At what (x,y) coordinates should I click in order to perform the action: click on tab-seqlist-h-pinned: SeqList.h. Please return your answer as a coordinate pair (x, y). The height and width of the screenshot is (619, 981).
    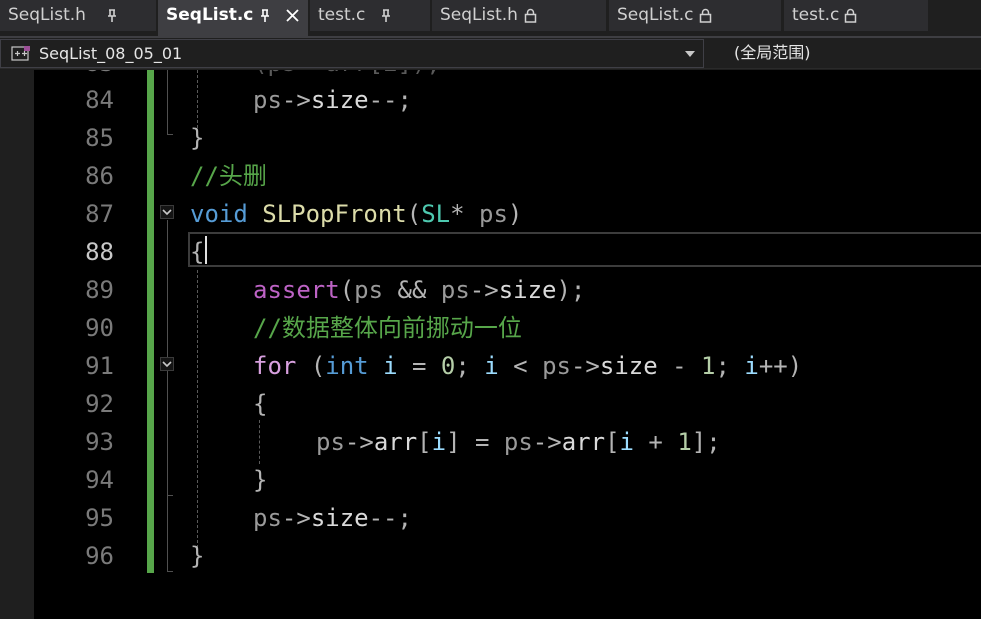
    Looking at the image, I should click on (78, 15).